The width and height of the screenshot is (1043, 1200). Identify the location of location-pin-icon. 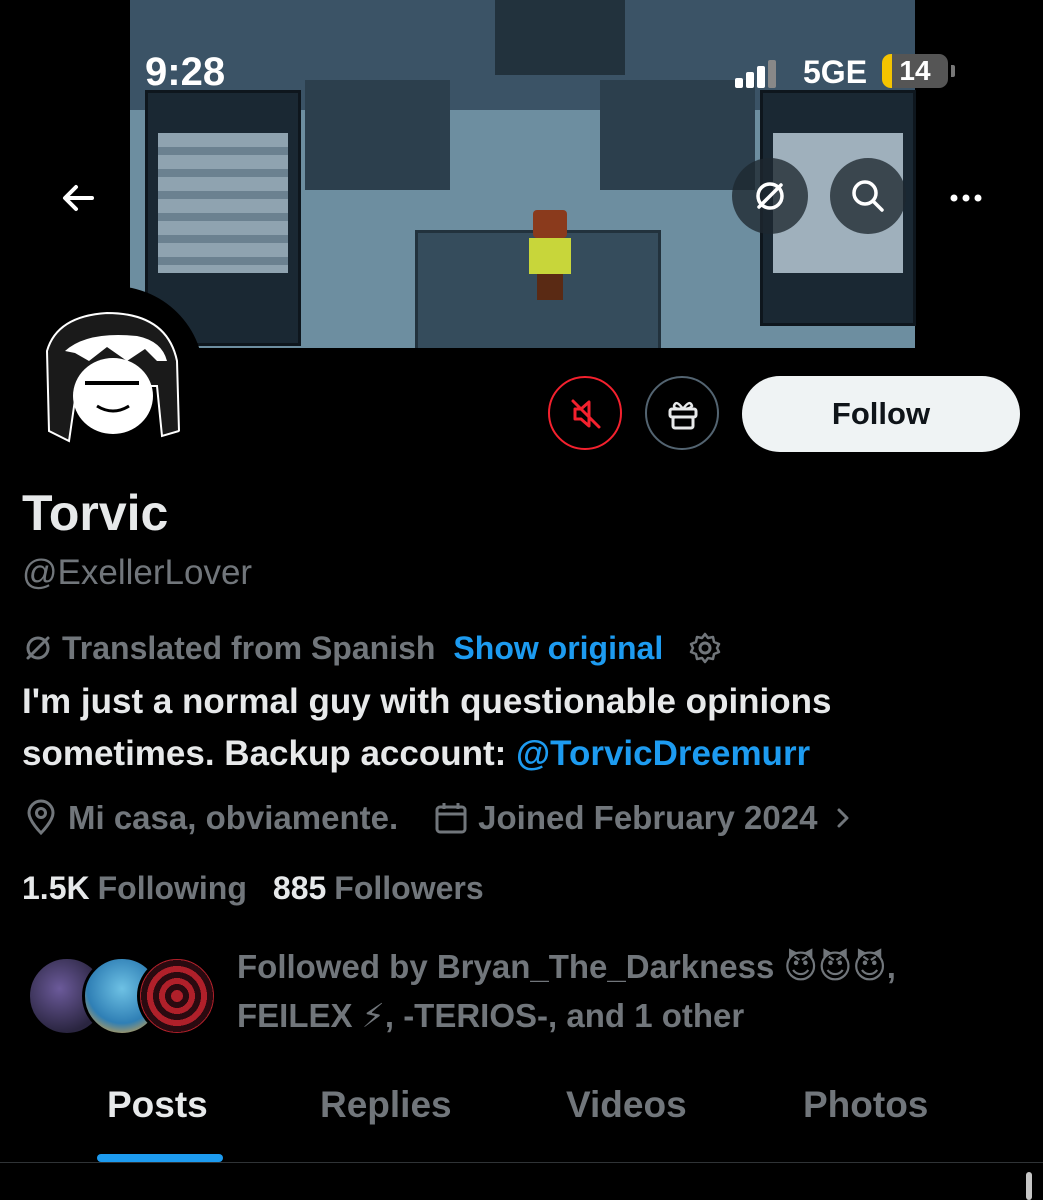
(41, 817).